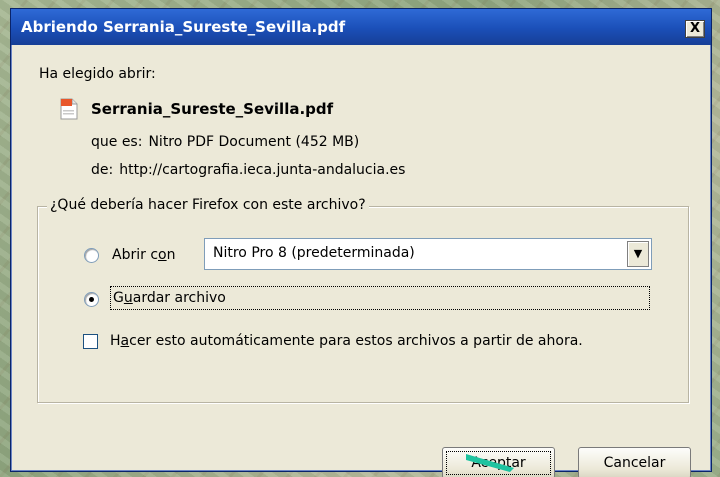  Describe the element at coordinates (314, 253) in the screenshot. I see `open-with-app-value: Nitro Pro 8 (predeterminada)` at that location.